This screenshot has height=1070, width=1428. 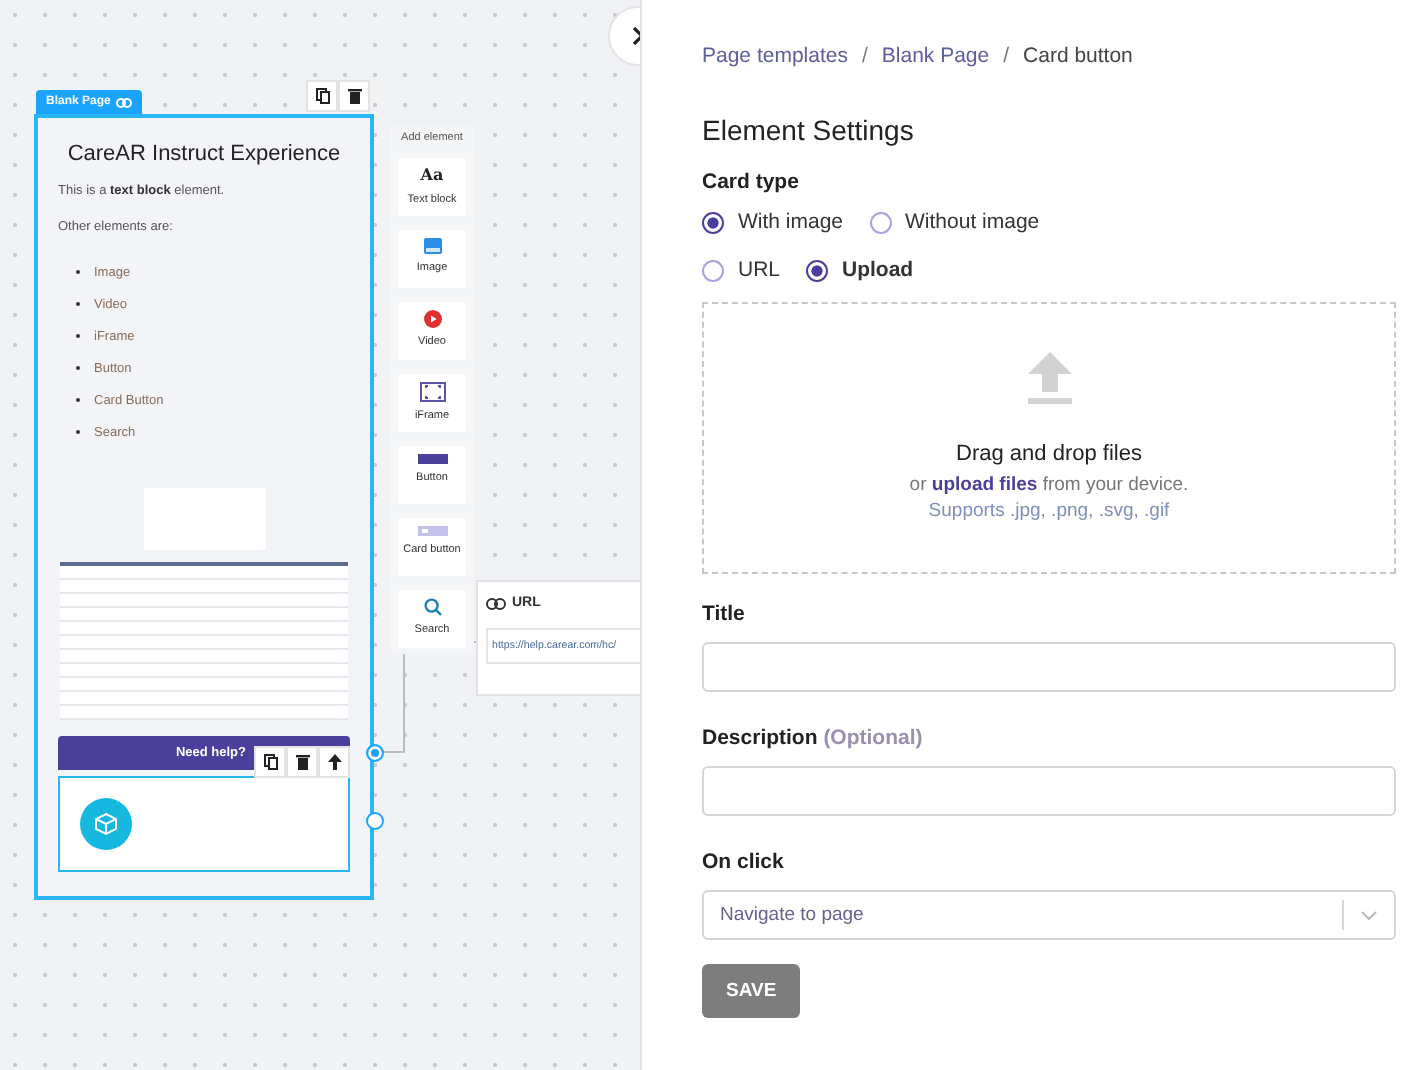 What do you see at coordinates (744, 862) in the screenshot?
I see `field-label: On click` at bounding box center [744, 862].